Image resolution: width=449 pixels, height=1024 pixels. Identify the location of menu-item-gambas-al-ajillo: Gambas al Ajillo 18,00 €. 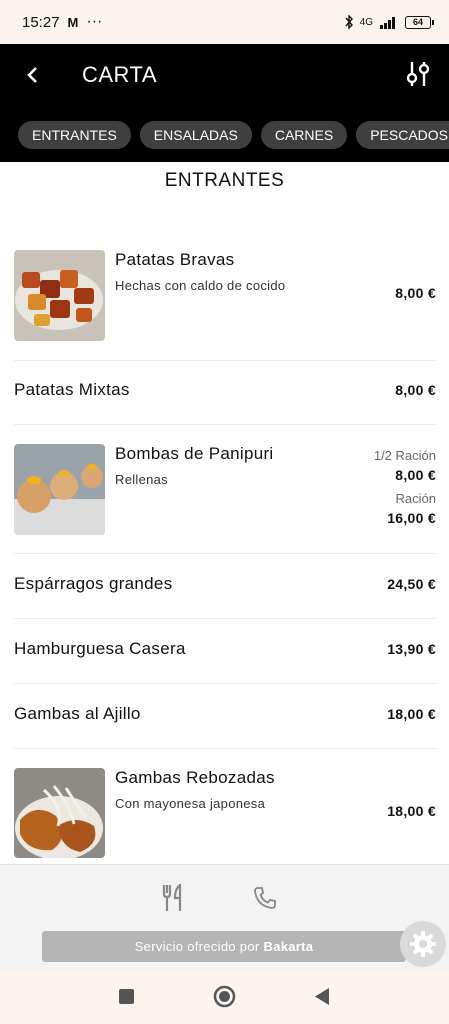
(225, 716).